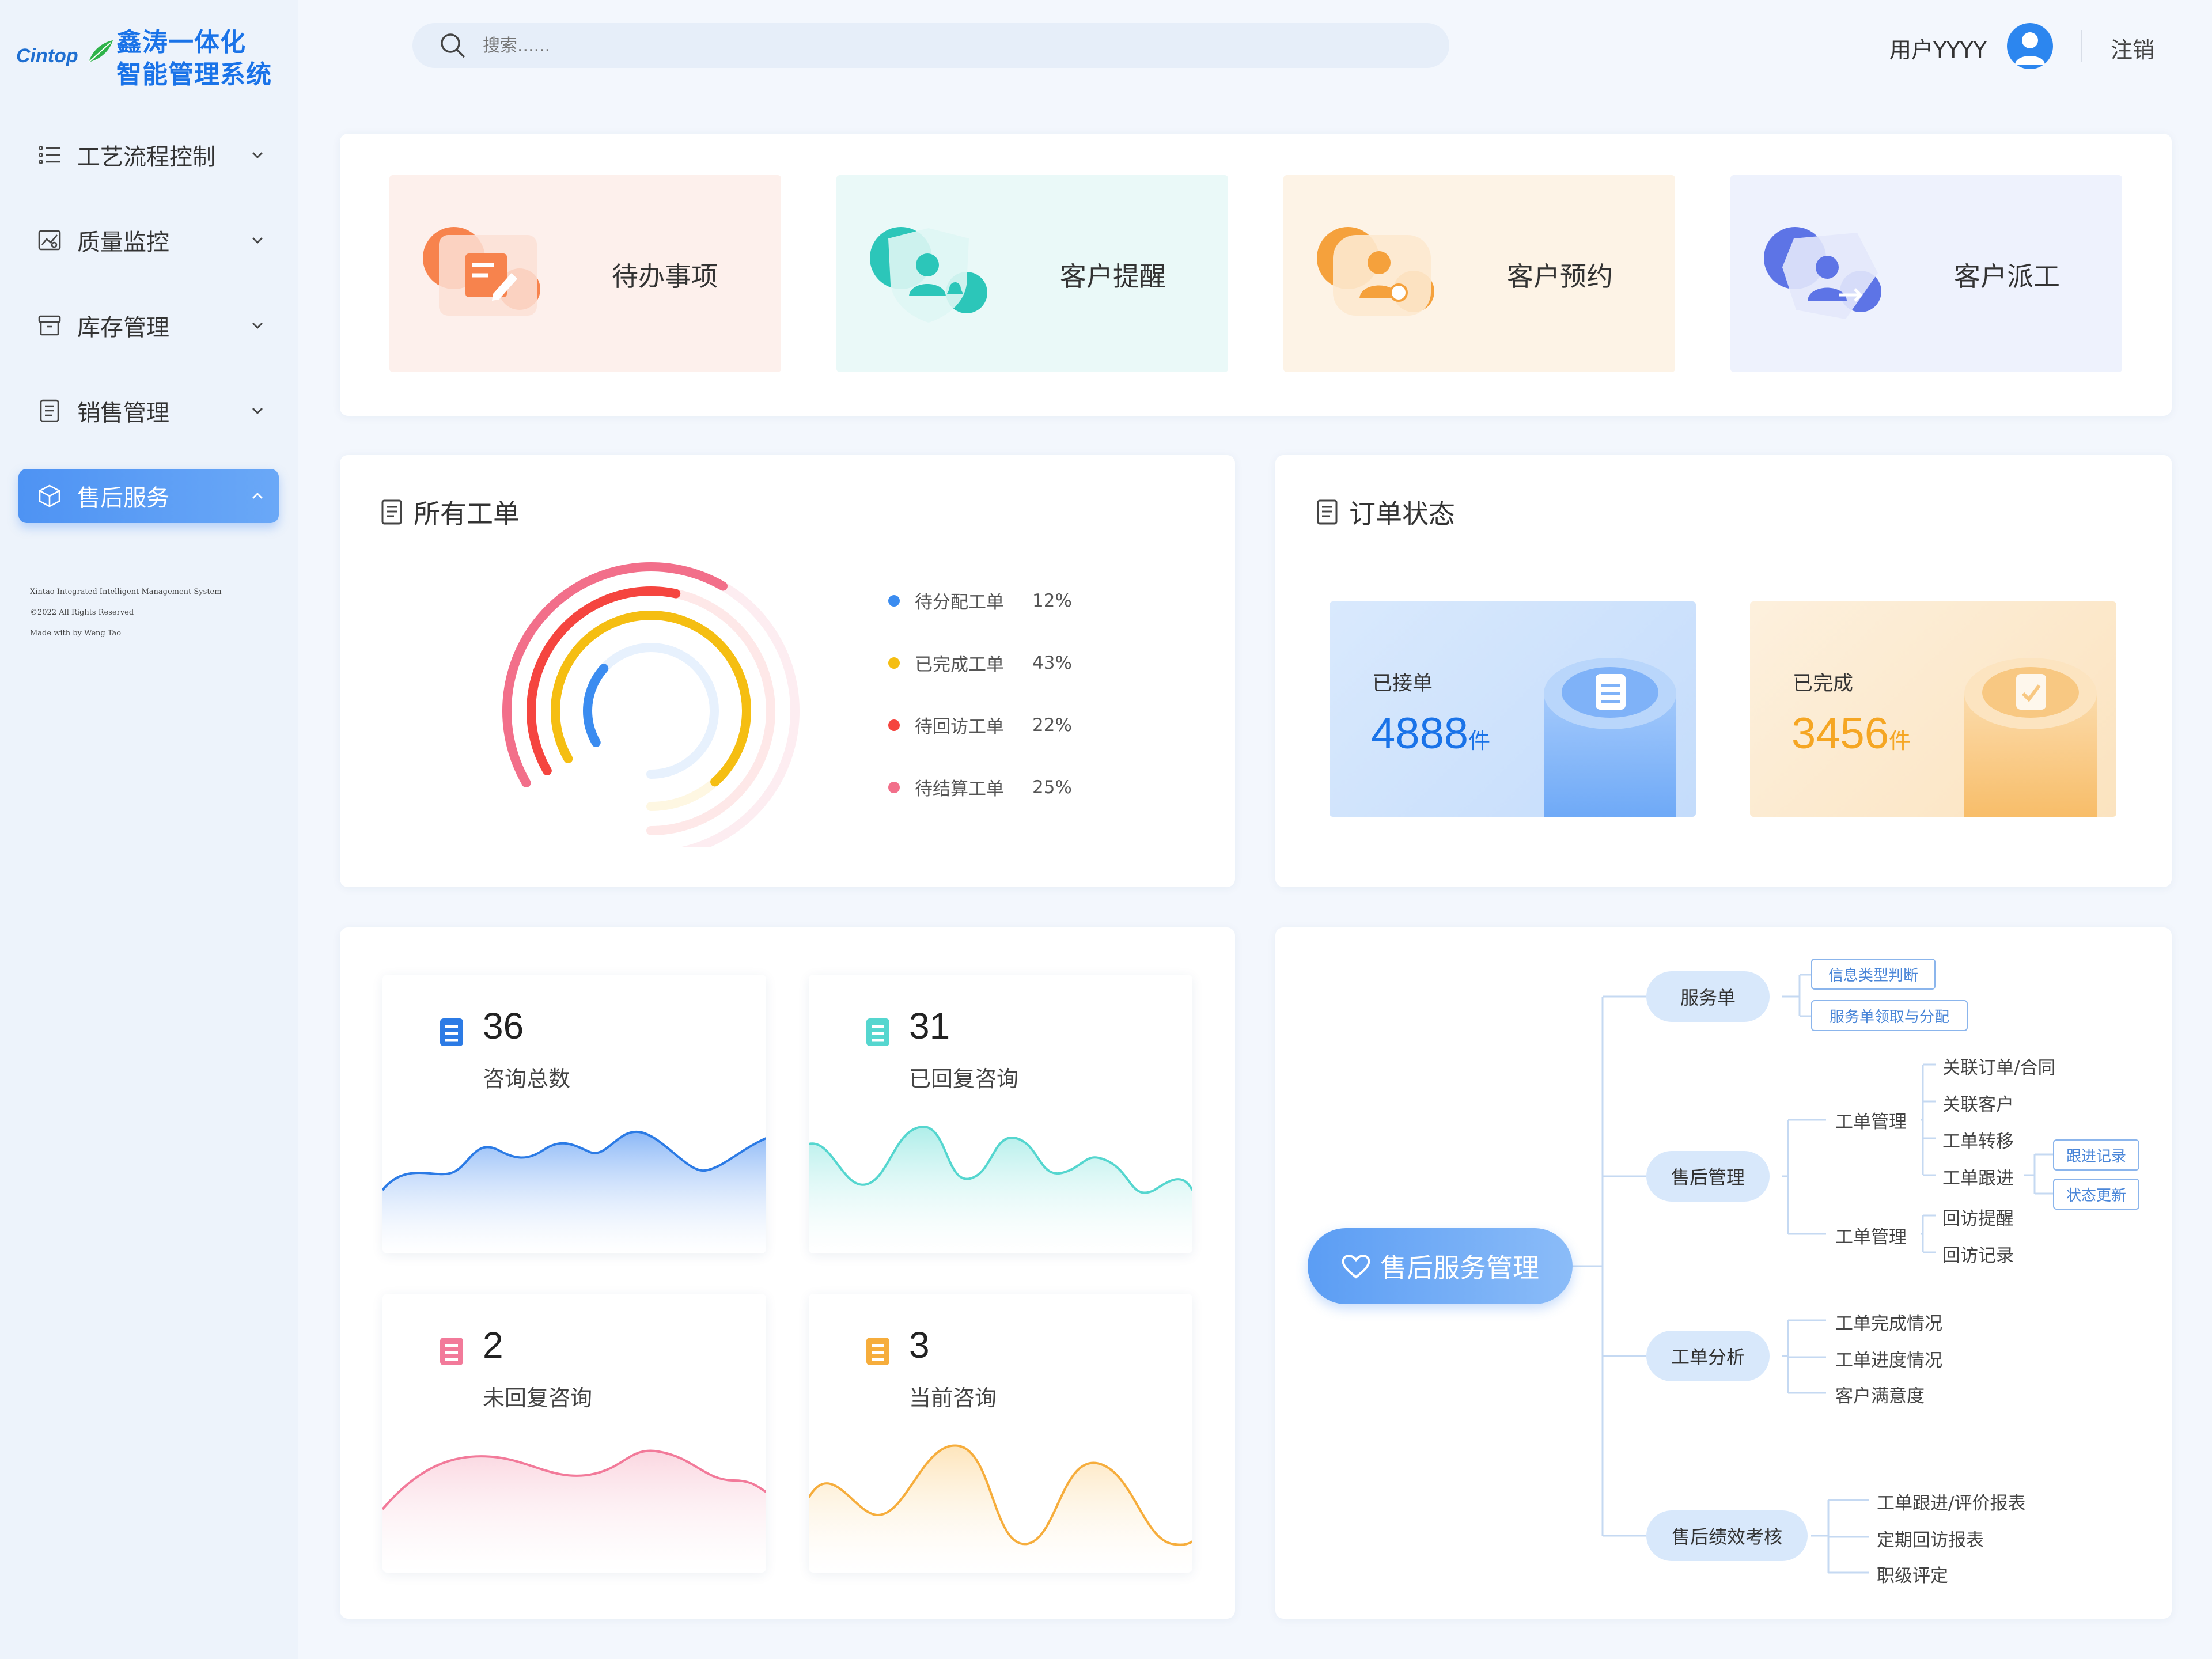 This screenshot has height=1659, width=2212. I want to click on footer-credit: Made with by Weng Tao, so click(76, 633).